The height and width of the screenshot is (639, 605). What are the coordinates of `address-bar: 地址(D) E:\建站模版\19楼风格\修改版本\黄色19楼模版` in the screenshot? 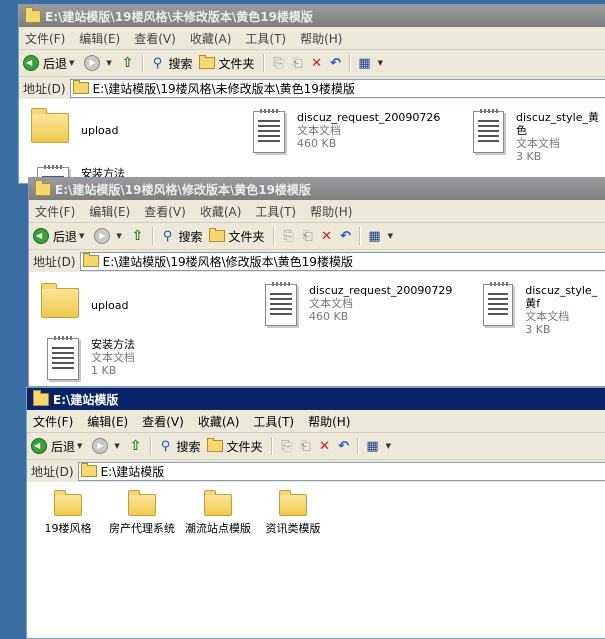 It's located at (317, 261).